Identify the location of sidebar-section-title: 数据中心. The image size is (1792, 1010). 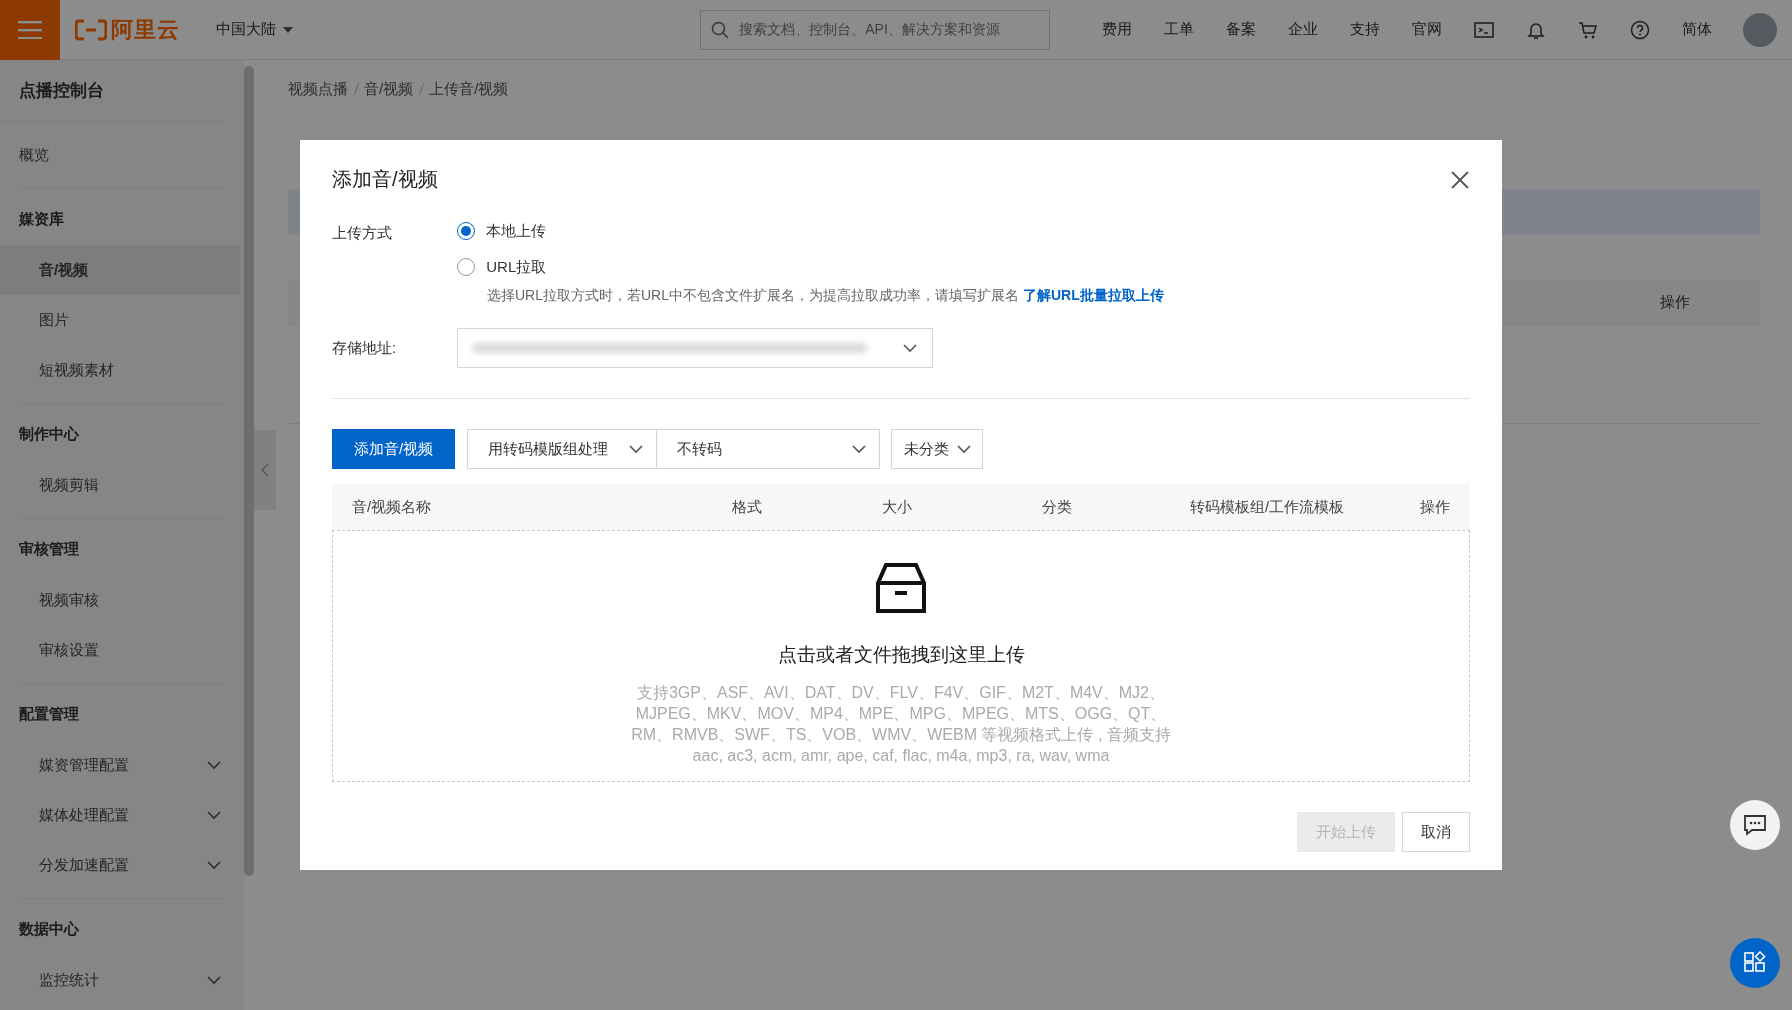
(49, 928).